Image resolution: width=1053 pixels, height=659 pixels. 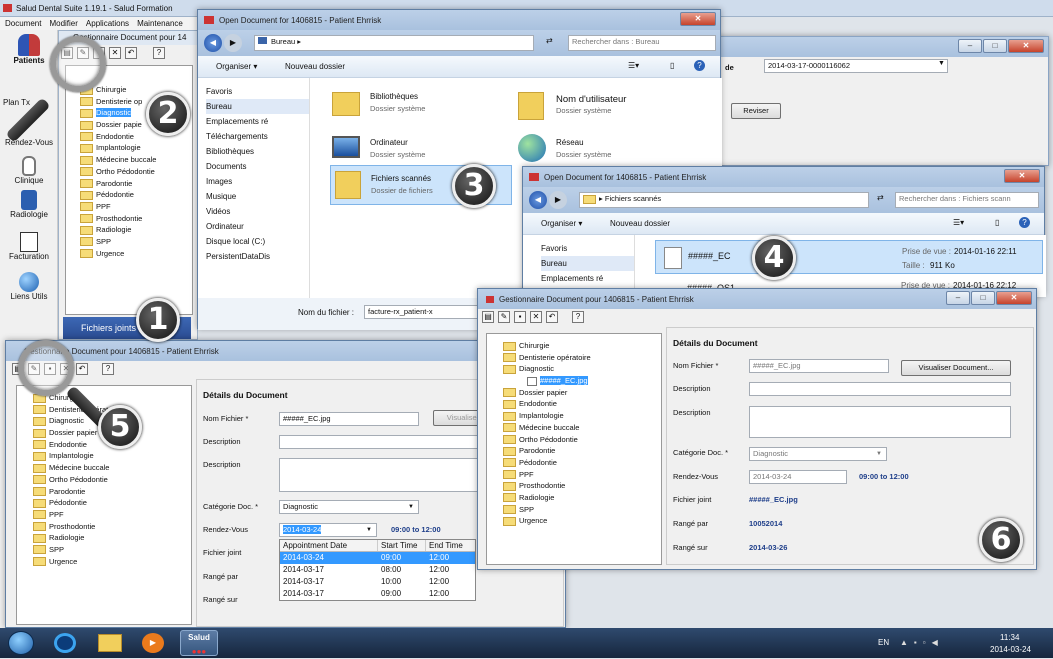 What do you see at coordinates (377, 582) in the screenshot?
I see `appointment-option: 2014-03-17 10:00 12:00` at bounding box center [377, 582].